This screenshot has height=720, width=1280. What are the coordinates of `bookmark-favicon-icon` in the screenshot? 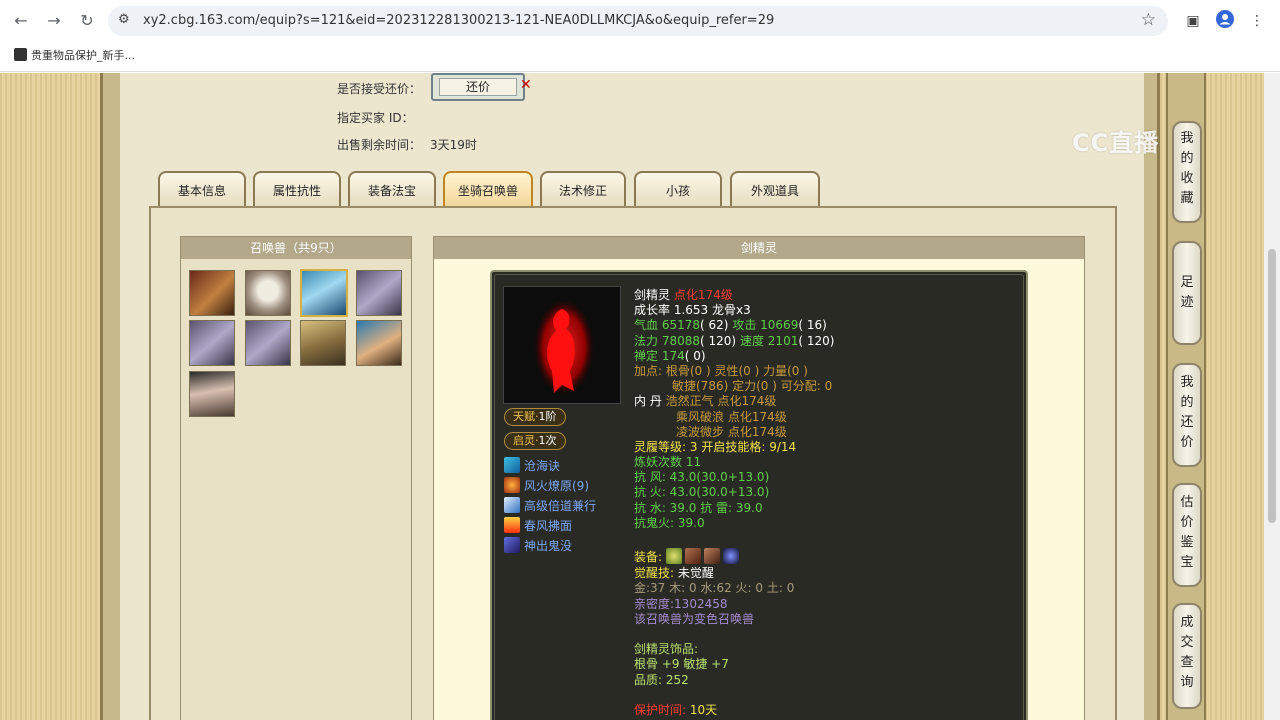 It's located at (20, 54).